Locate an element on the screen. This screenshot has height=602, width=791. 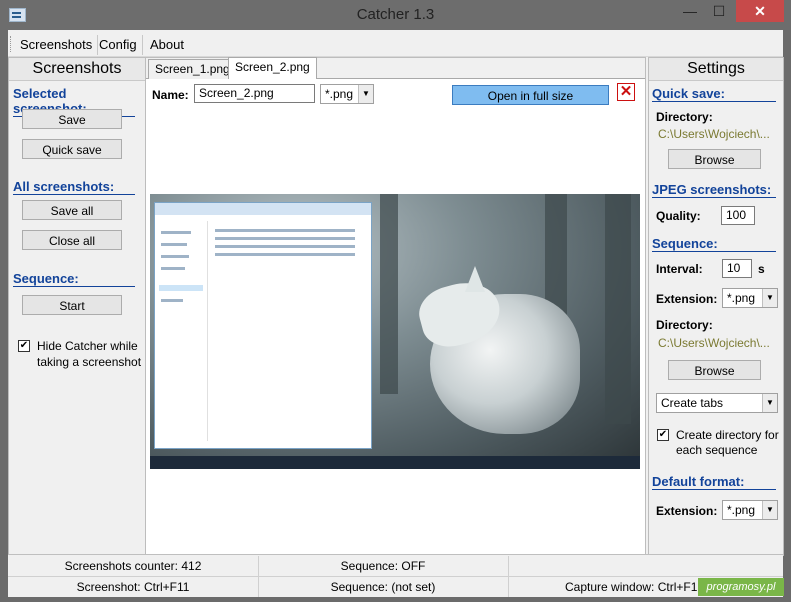
sequence-extension-select: *.png ▼ is located at coordinates (750, 298).